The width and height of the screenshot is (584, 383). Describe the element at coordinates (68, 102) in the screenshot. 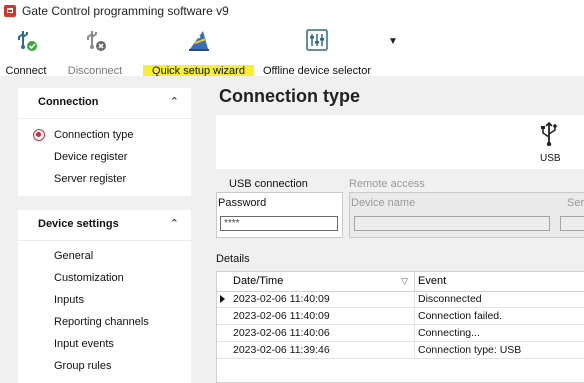

I see `connection-panel-title: Connection` at that location.